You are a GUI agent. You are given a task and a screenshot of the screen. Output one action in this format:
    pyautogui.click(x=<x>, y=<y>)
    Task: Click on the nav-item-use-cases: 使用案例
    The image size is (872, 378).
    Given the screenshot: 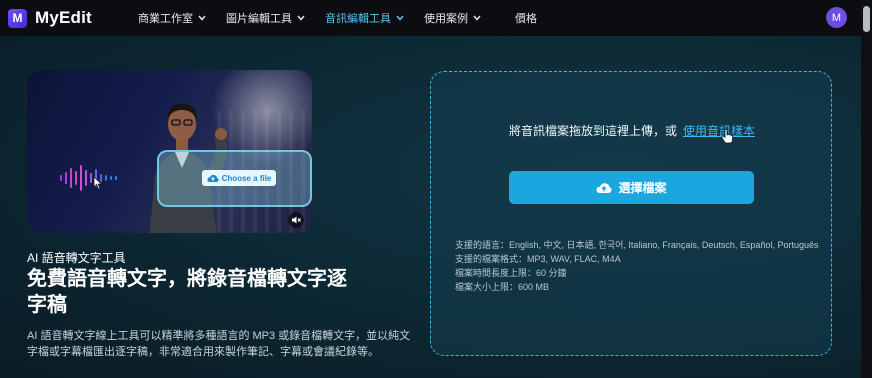 What is the action you would take?
    pyautogui.click(x=452, y=18)
    